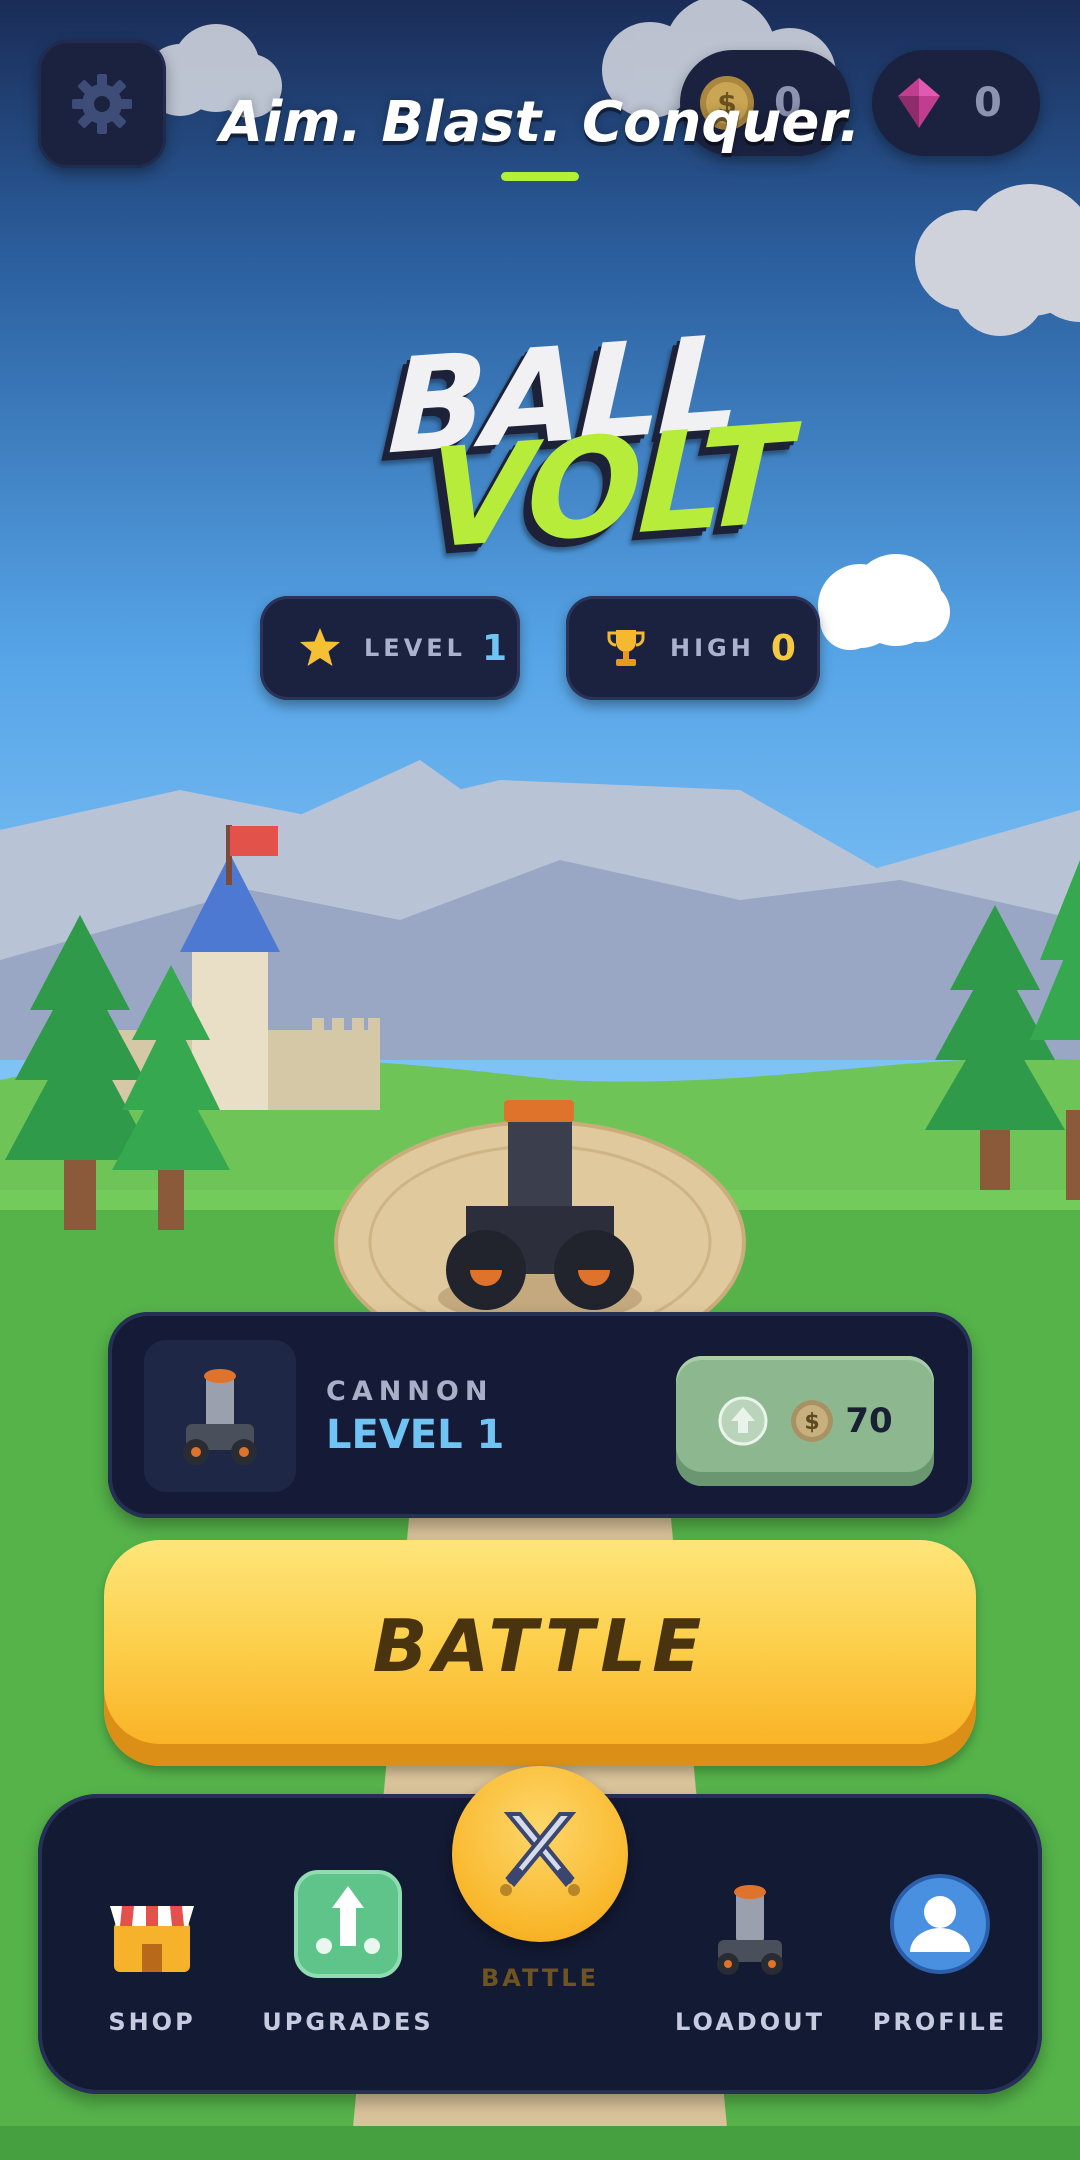 Image resolution: width=1080 pixels, height=2160 pixels. Describe the element at coordinates (415, 648) in the screenshot. I see `level-label: LEVEL` at that location.